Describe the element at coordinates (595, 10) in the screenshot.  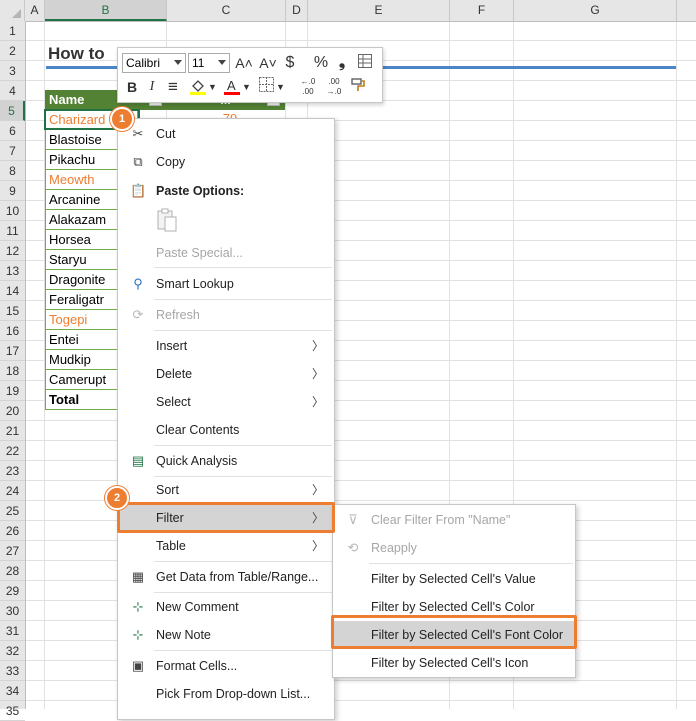
I see `col-header-g: G` at that location.